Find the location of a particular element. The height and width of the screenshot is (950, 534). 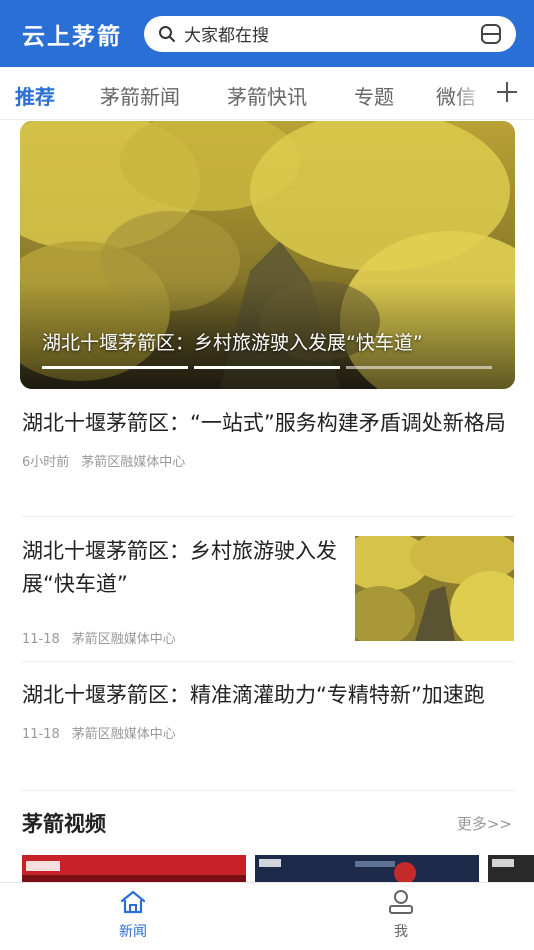

category-tabs: 推荐 茅箭新闻 茅箭快讯 专题 微信 is located at coordinates (267, 93).